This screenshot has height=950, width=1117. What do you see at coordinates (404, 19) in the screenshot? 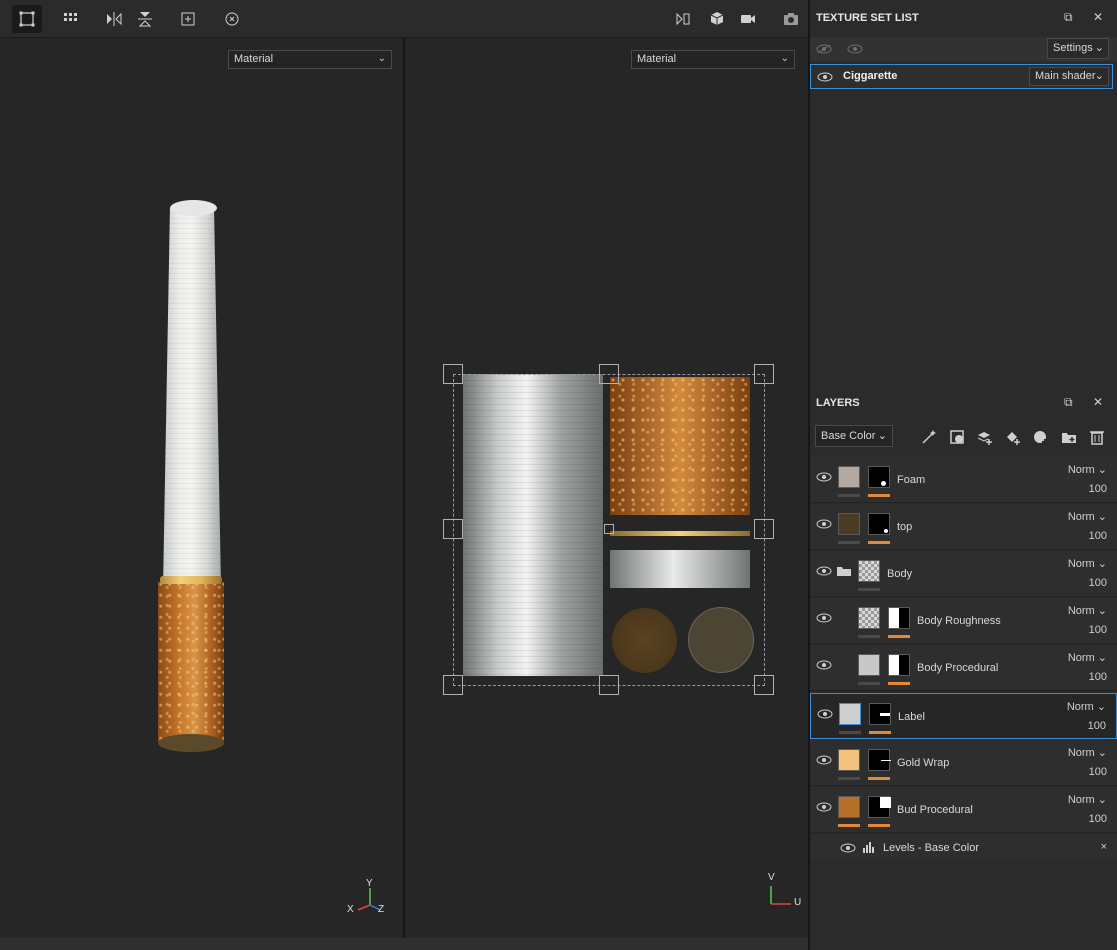
I see `viewport-toolbar` at bounding box center [404, 19].